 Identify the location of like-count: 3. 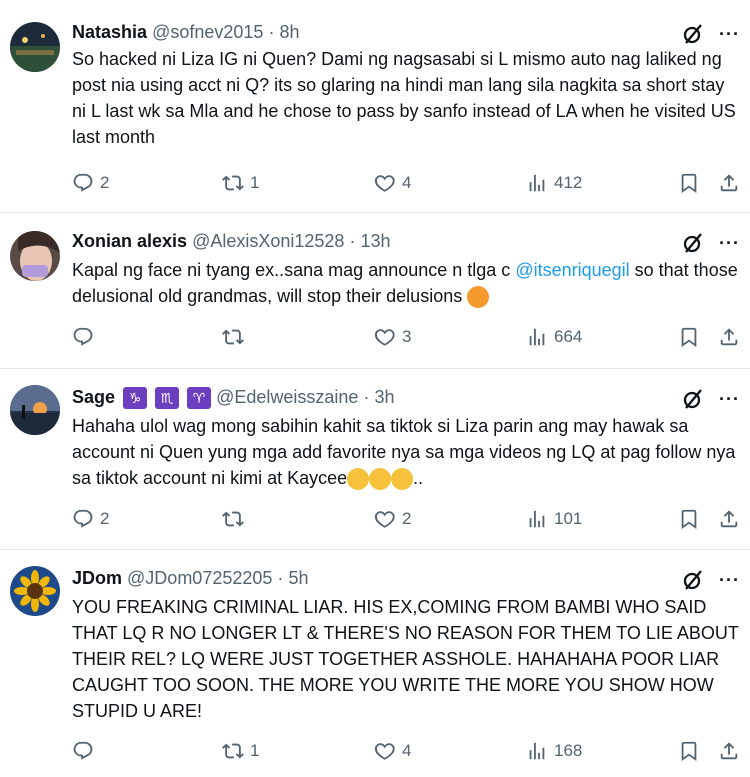
(407, 336).